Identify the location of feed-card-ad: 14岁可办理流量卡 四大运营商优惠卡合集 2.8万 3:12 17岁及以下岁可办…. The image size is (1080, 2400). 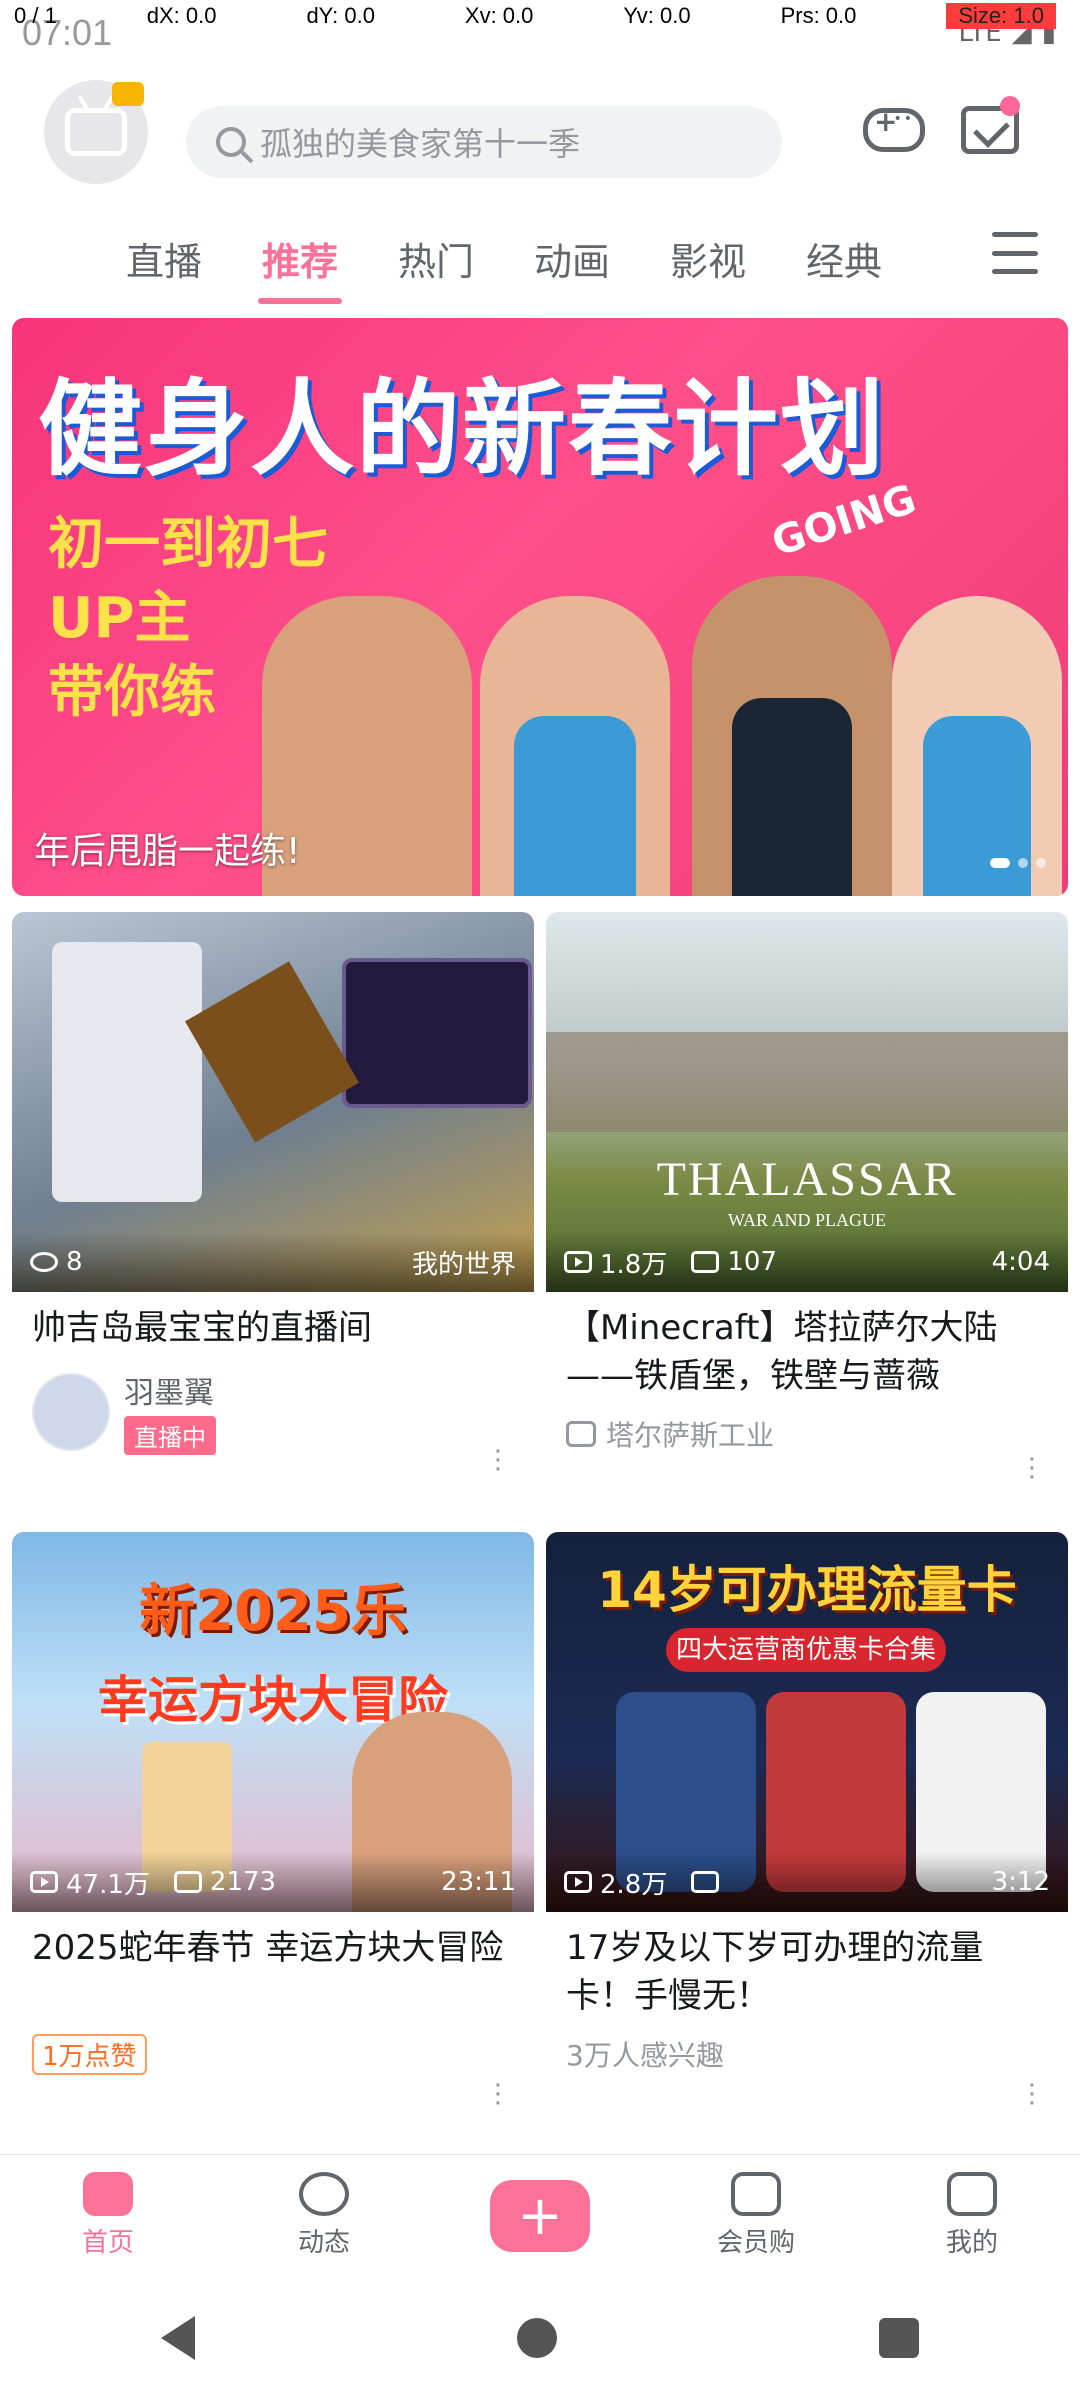
(807, 1837).